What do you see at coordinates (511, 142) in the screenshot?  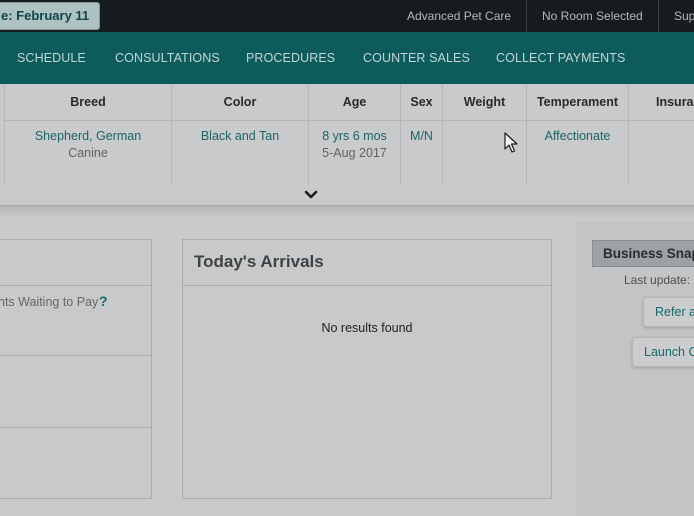 I see `mouse-pointer-icon` at bounding box center [511, 142].